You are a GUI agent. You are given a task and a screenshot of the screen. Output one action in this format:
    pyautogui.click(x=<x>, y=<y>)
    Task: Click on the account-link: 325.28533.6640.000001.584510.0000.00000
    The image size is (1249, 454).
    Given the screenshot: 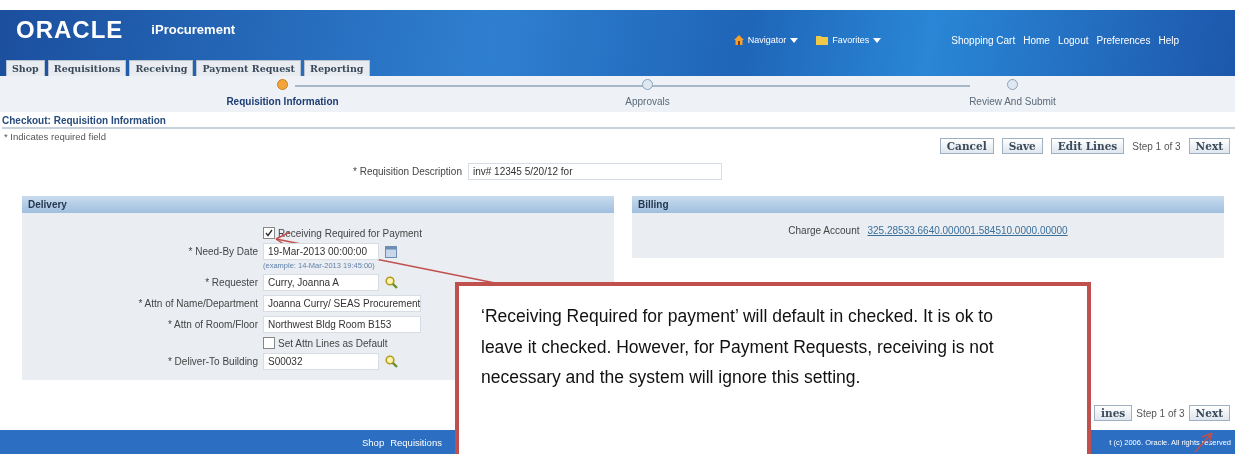 What is the action you would take?
    pyautogui.click(x=967, y=230)
    